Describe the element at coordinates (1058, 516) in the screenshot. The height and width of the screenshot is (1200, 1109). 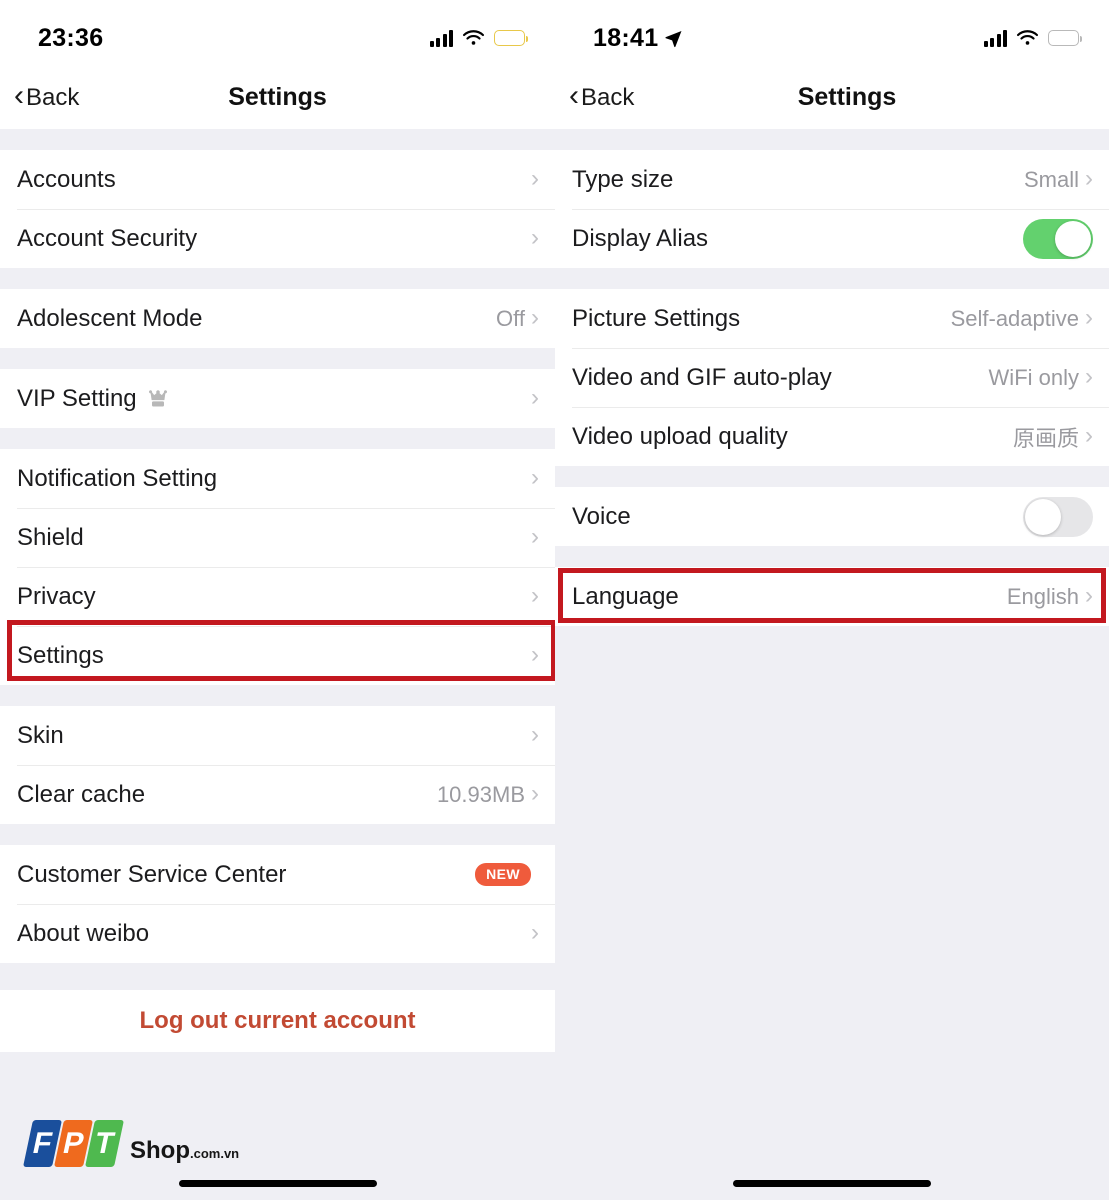
I see `voice-toggle` at that location.